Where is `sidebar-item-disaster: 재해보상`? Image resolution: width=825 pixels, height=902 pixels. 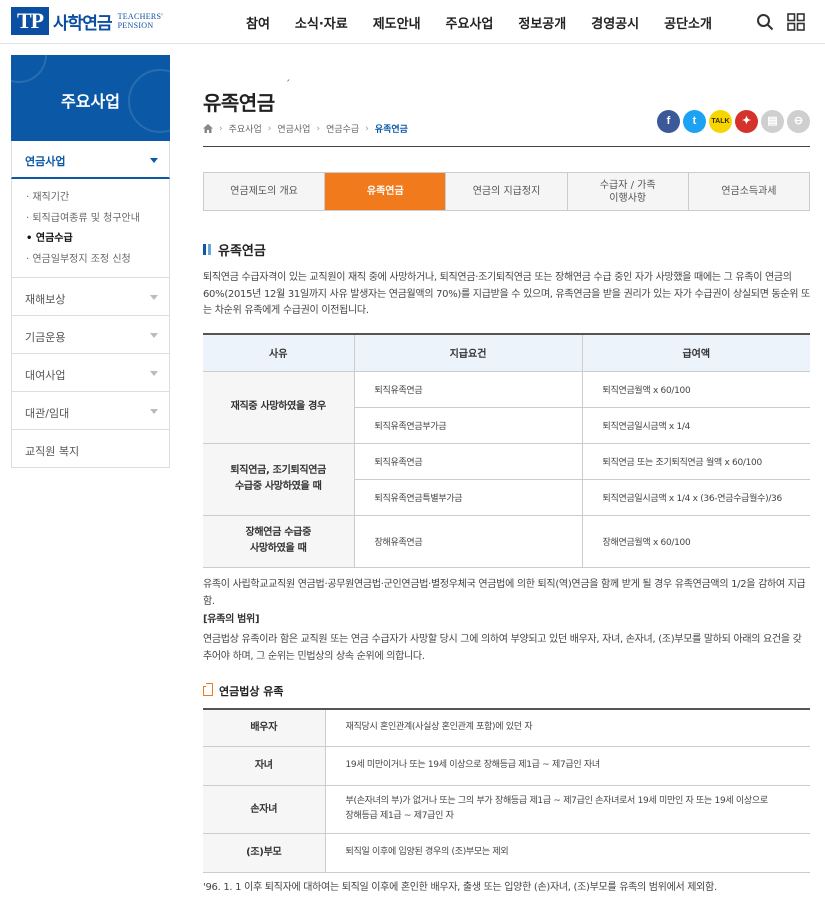 sidebar-item-disaster: 재해보상 is located at coordinates (90, 297).